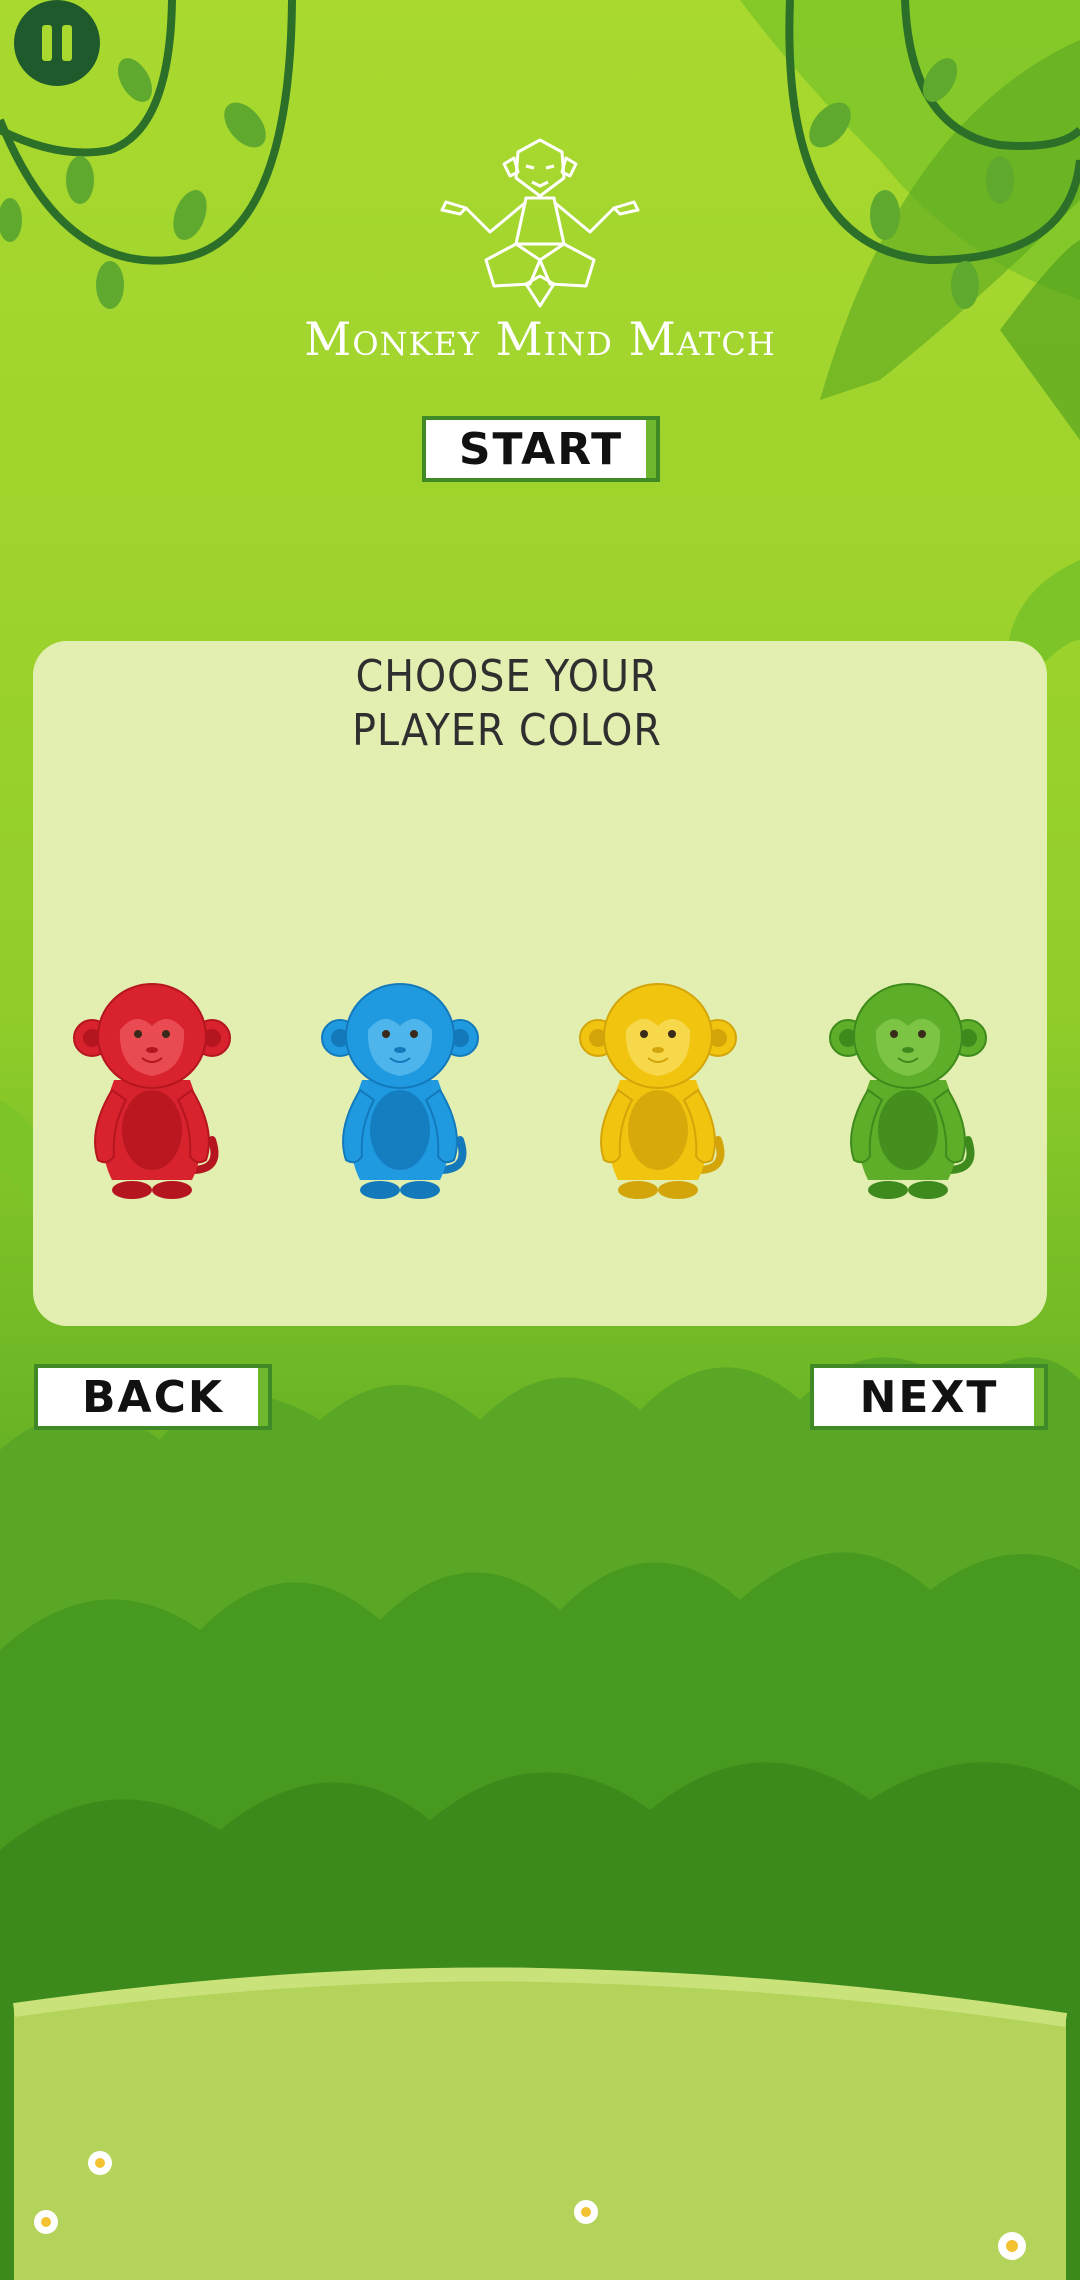  What do you see at coordinates (507, 704) in the screenshot?
I see `panel-title: CHOOSE YOUR PLAYER COLOR` at bounding box center [507, 704].